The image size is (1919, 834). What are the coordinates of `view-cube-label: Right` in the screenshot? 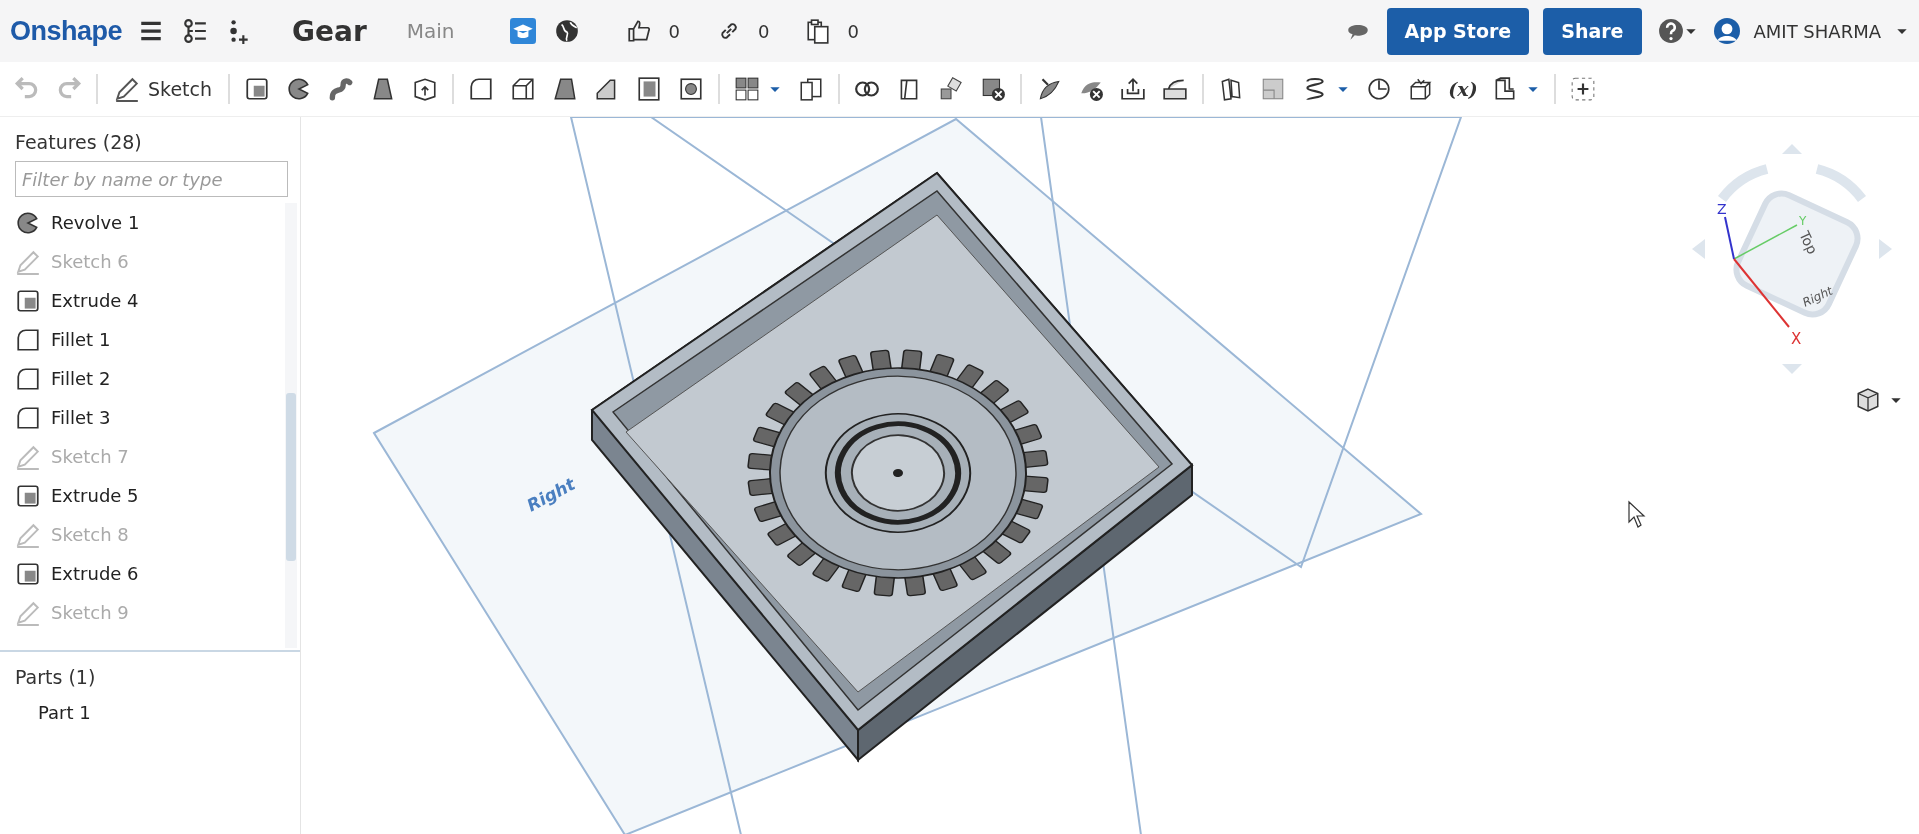 It's located at (1817, 296).